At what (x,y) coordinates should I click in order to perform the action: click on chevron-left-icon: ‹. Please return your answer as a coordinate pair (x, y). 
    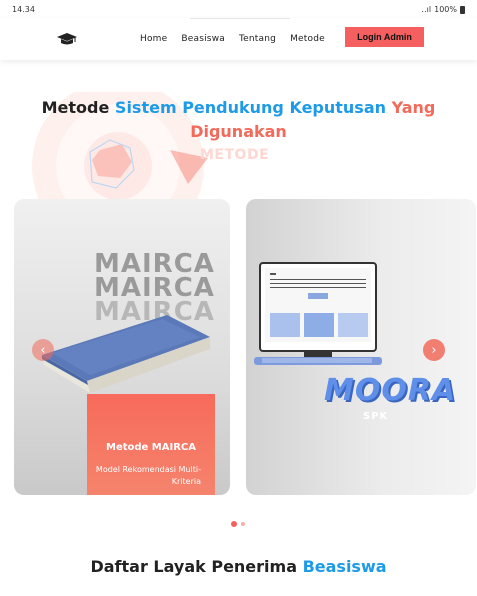
    Looking at the image, I should click on (43, 350).